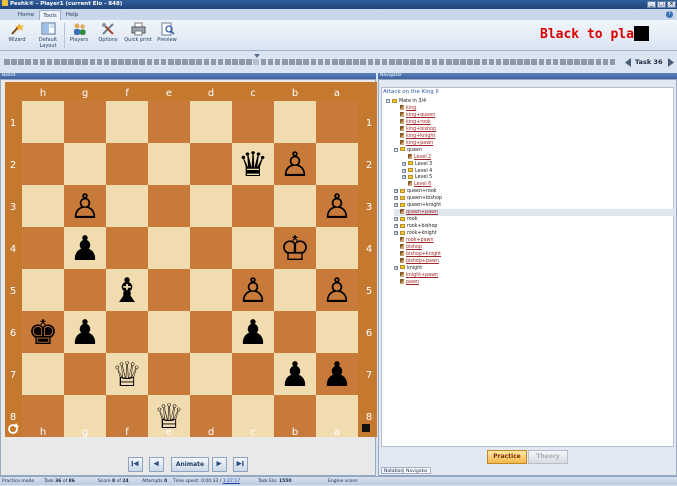 This screenshot has height=486, width=677. Describe the element at coordinates (413, 240) in the screenshot. I see `tree-task-link: rook+pawn` at that location.